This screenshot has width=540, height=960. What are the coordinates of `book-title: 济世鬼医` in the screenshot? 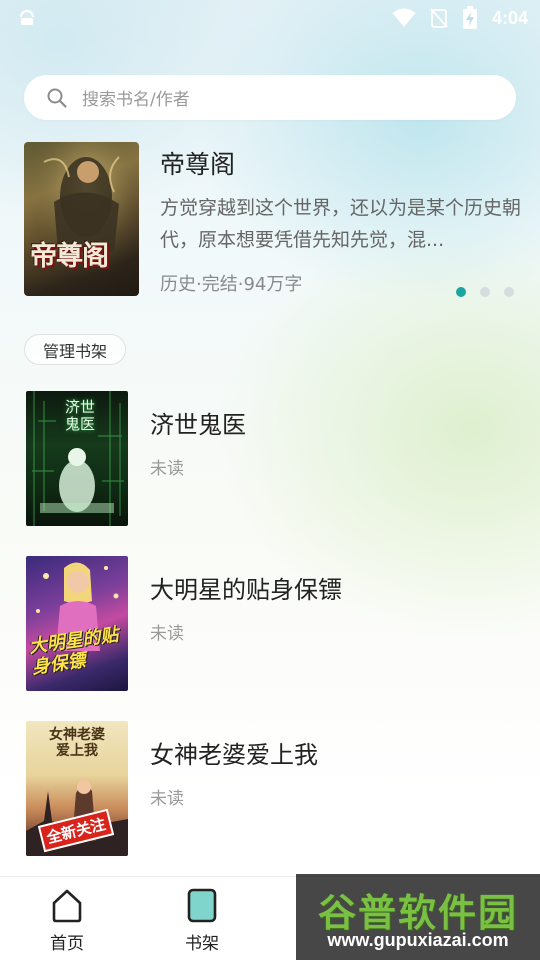 It's located at (198, 422).